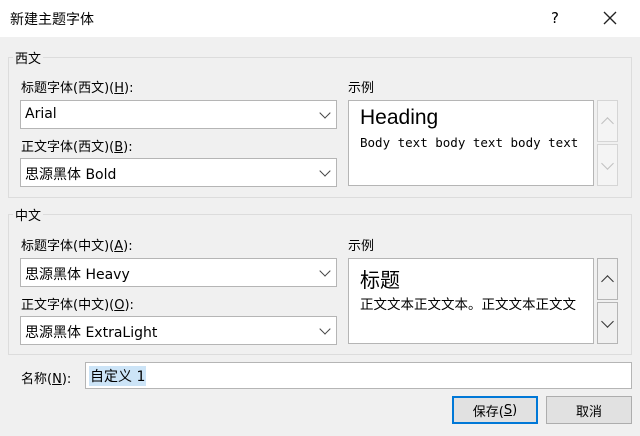 Image resolution: width=640 pixels, height=436 pixels. I want to click on western-heading-dropdown-button, so click(324, 114).